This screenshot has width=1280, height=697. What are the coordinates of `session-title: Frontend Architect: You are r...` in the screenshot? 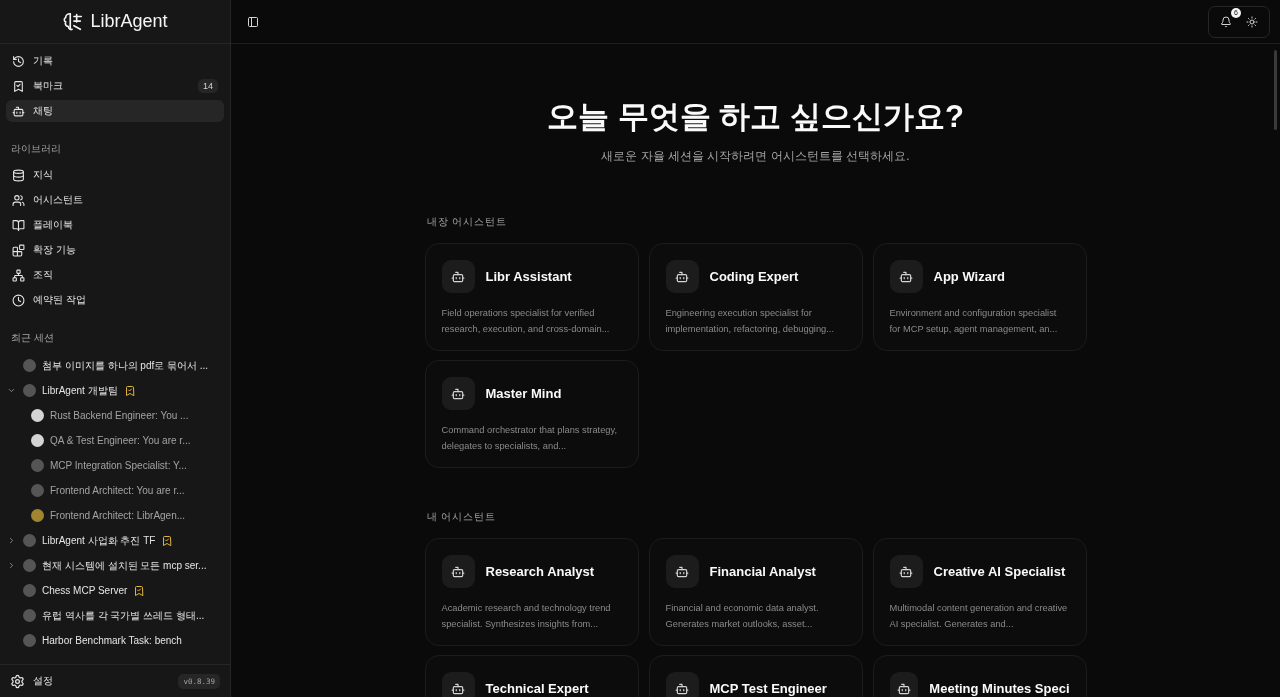 It's located at (117, 490).